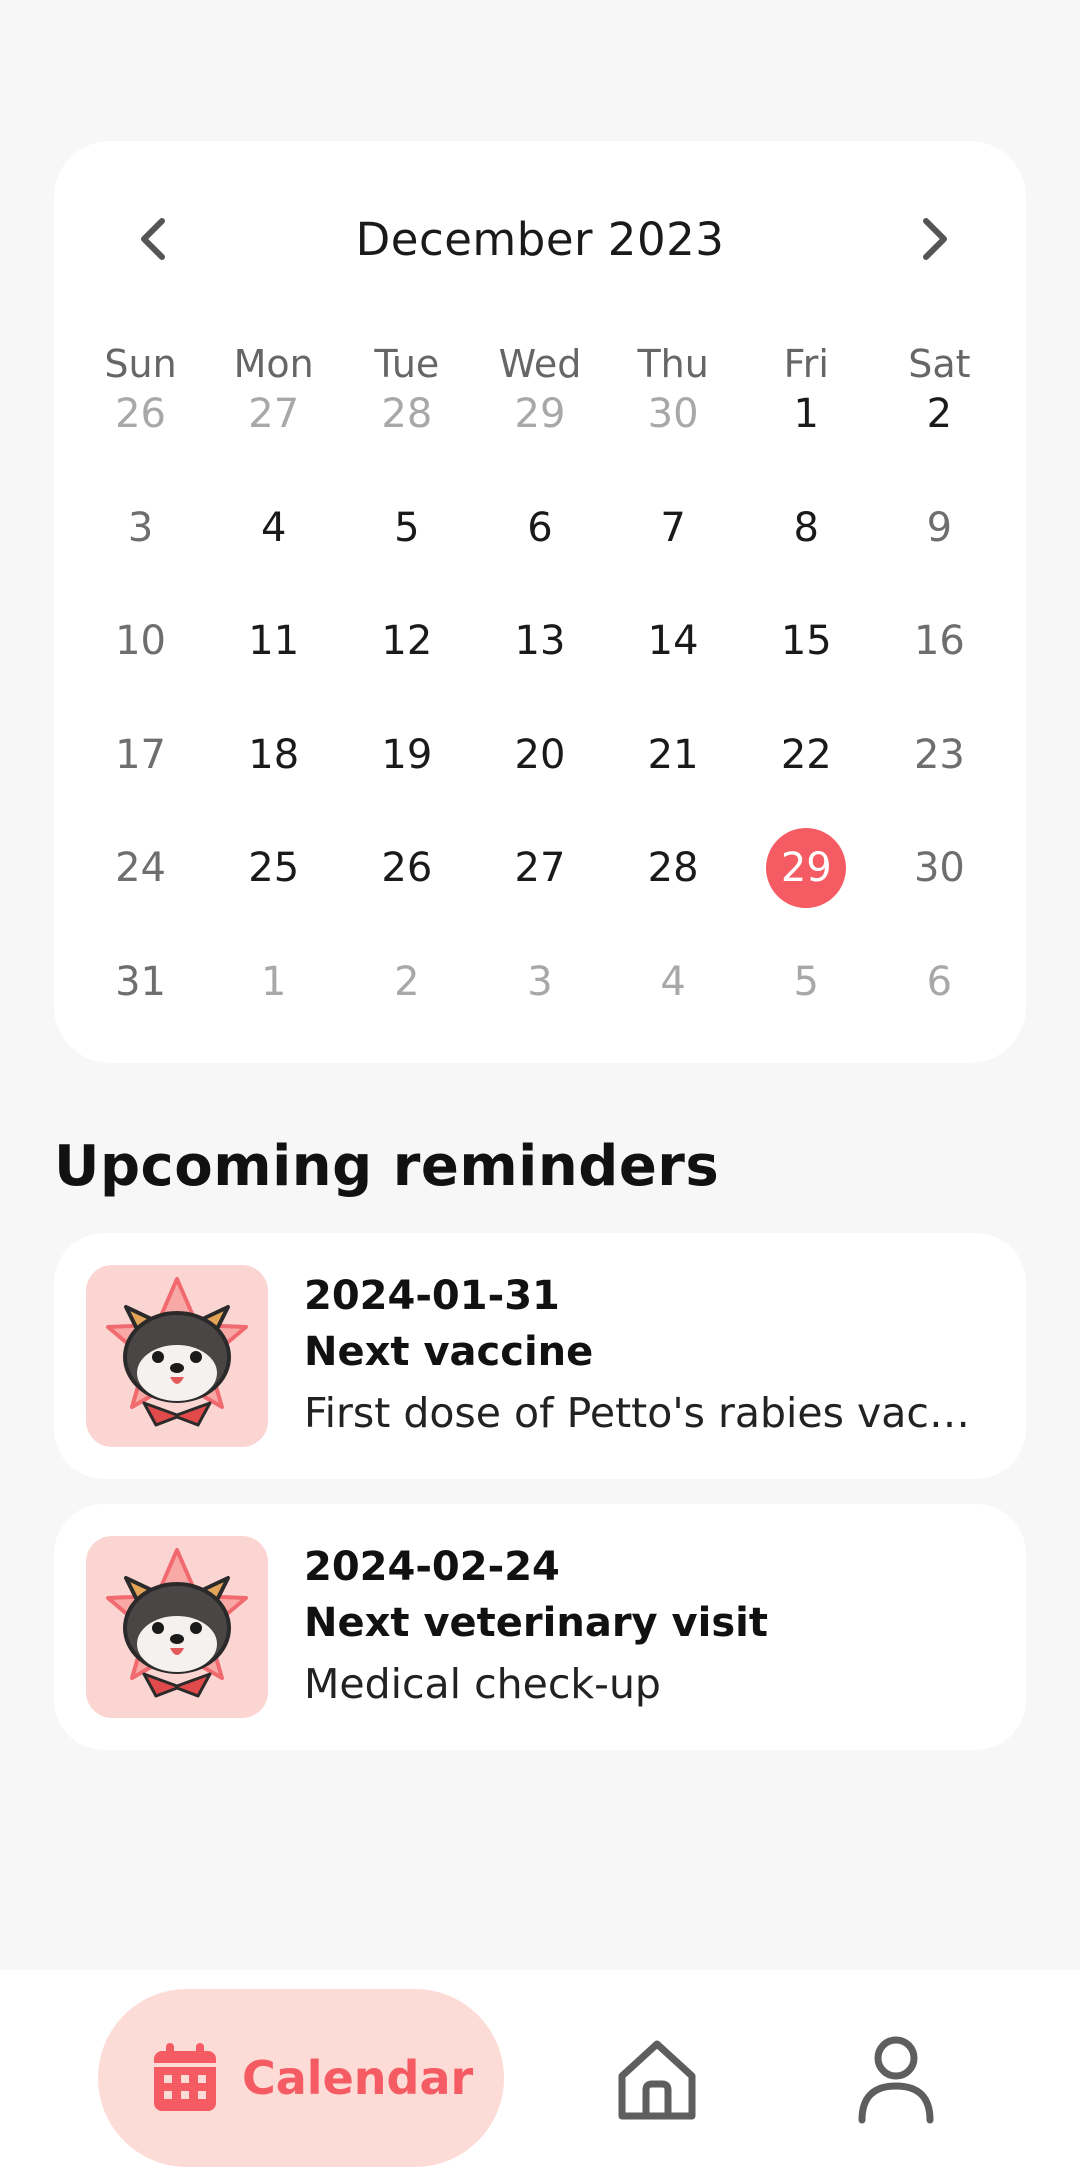  I want to click on upcoming-reminders-title: Upcoming reminders, so click(387, 1166).